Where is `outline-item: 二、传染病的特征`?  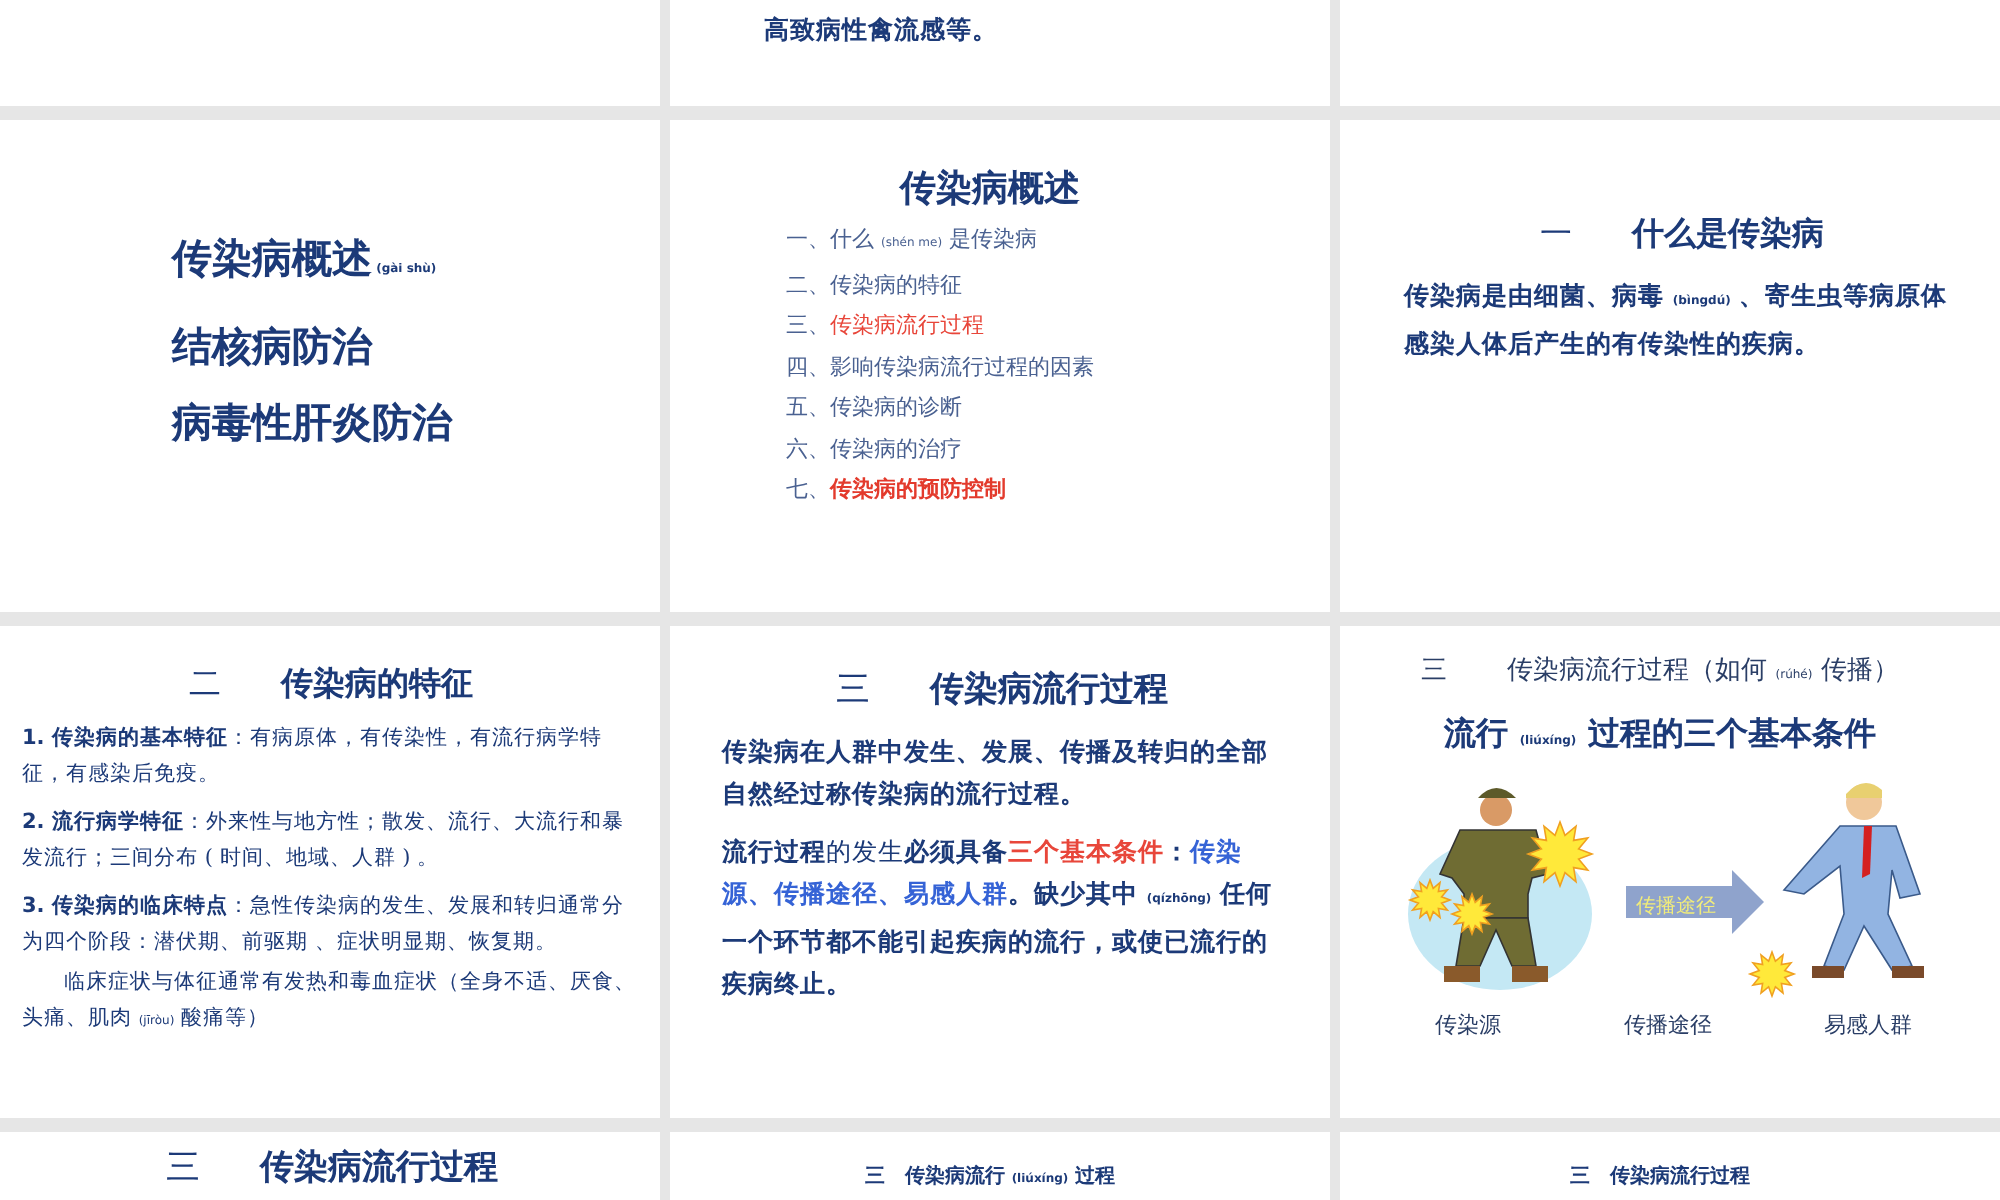 outline-item: 二、传染病的特征 is located at coordinates (875, 285).